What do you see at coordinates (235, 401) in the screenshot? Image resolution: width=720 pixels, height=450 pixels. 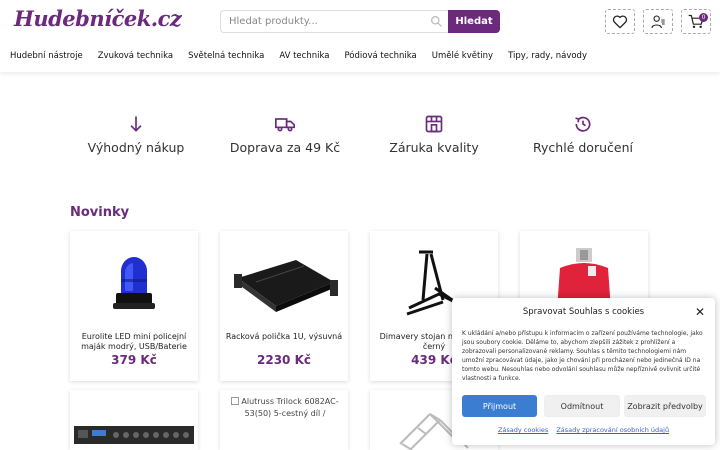 I see `broken-image-icon` at bounding box center [235, 401].